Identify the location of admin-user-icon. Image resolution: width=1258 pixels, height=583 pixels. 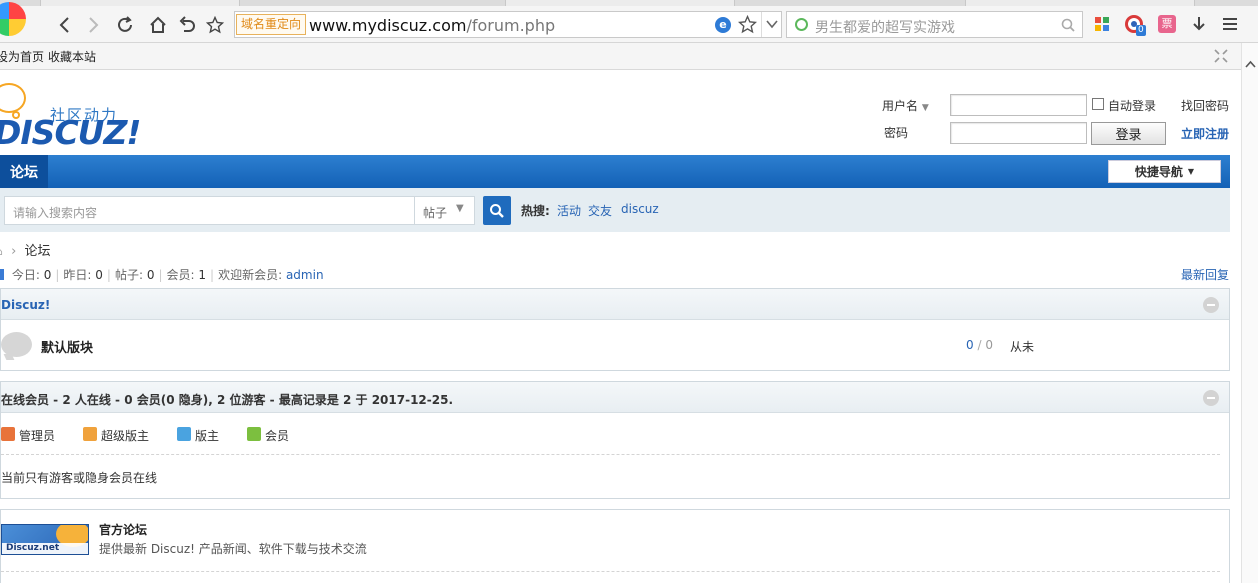
(8, 434).